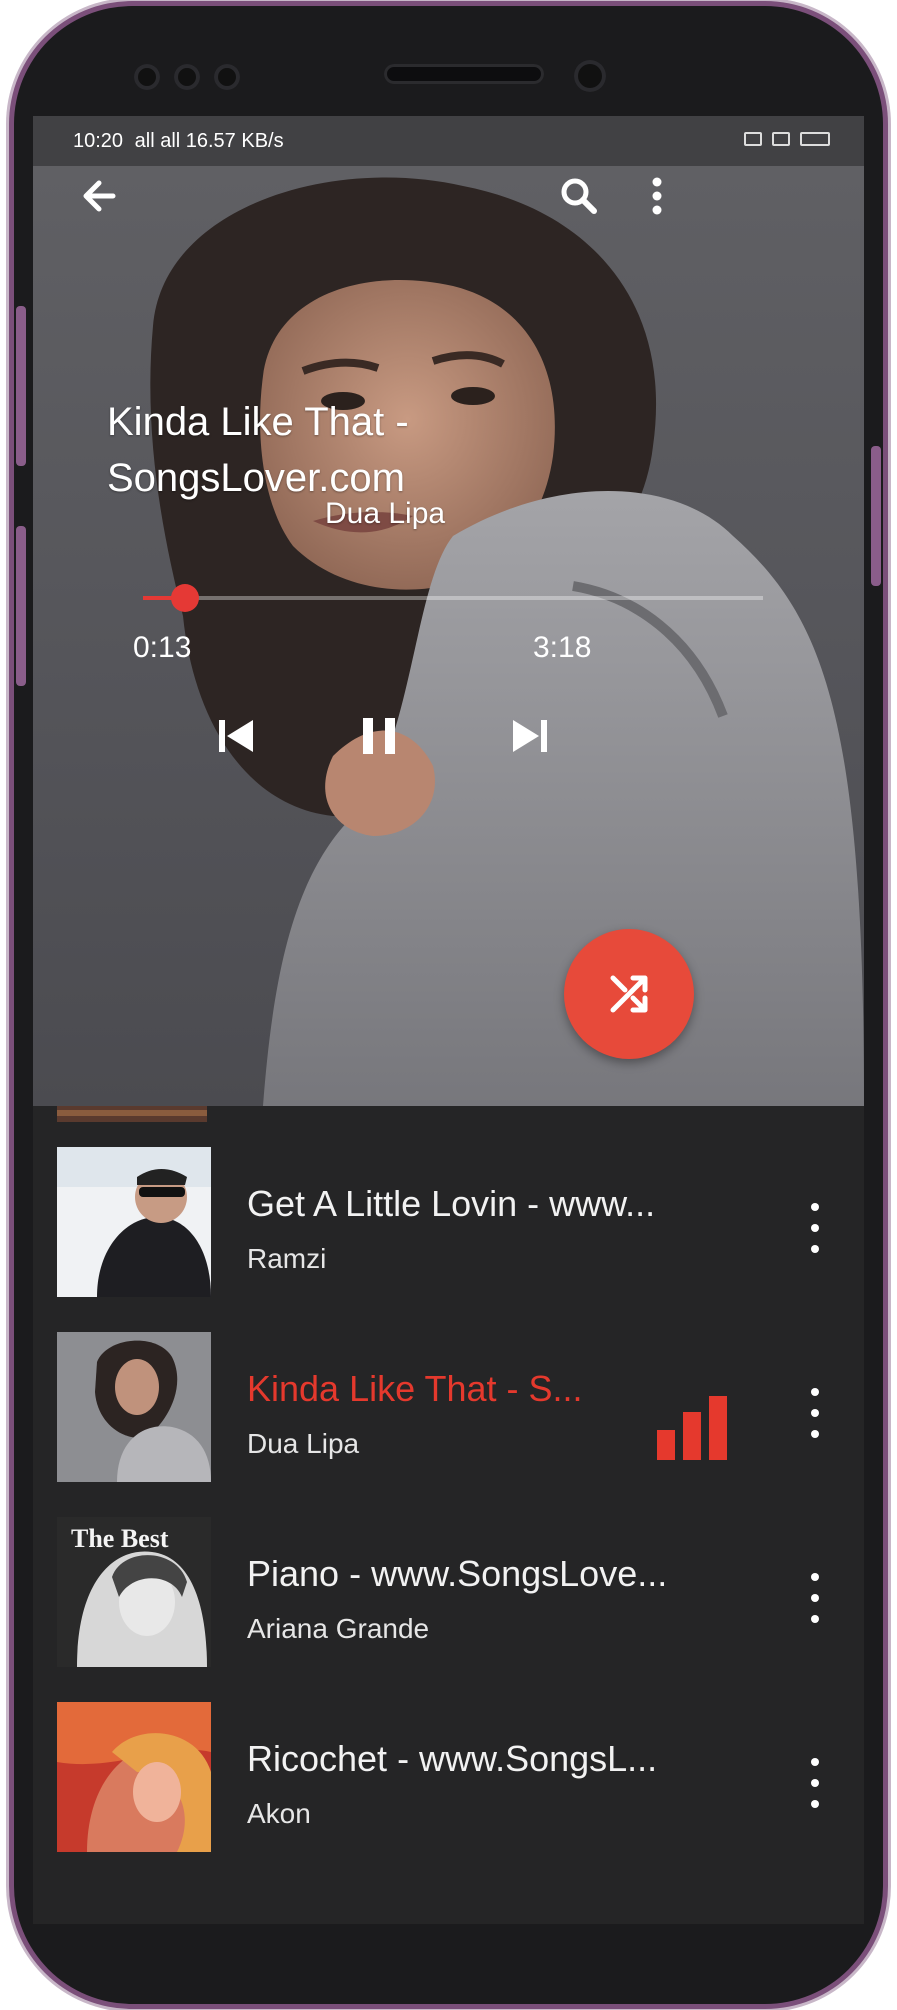  I want to click on seek-thumb, so click(184, 598).